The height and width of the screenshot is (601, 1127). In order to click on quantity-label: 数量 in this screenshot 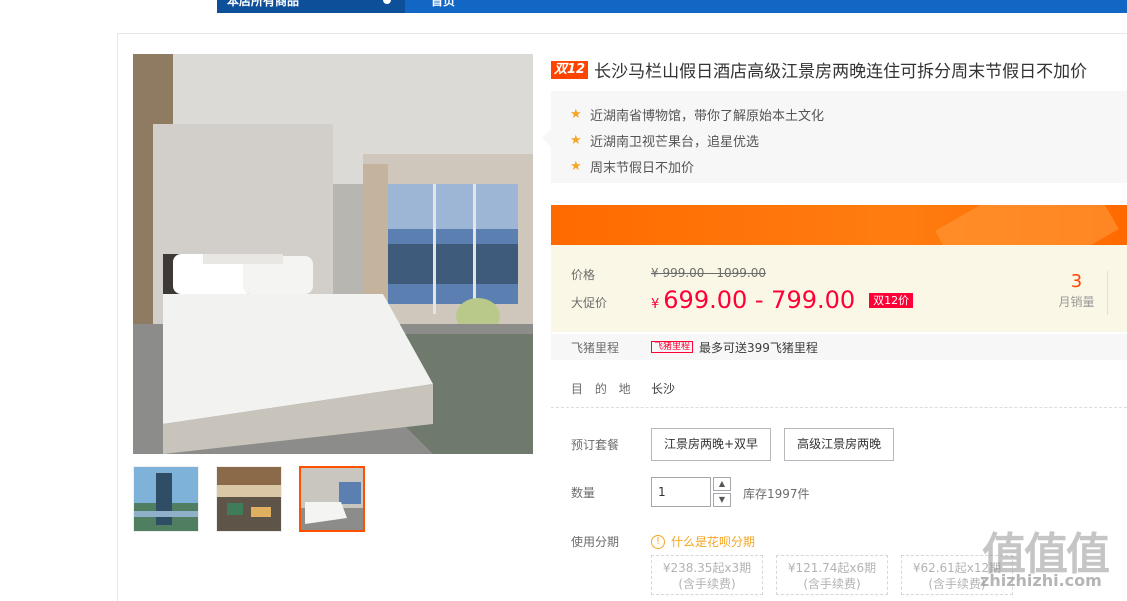, I will do `click(583, 493)`.